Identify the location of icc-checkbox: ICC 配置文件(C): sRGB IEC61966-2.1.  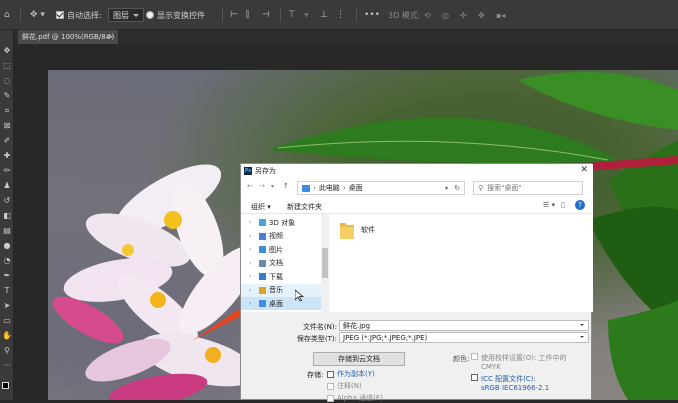
(510, 383).